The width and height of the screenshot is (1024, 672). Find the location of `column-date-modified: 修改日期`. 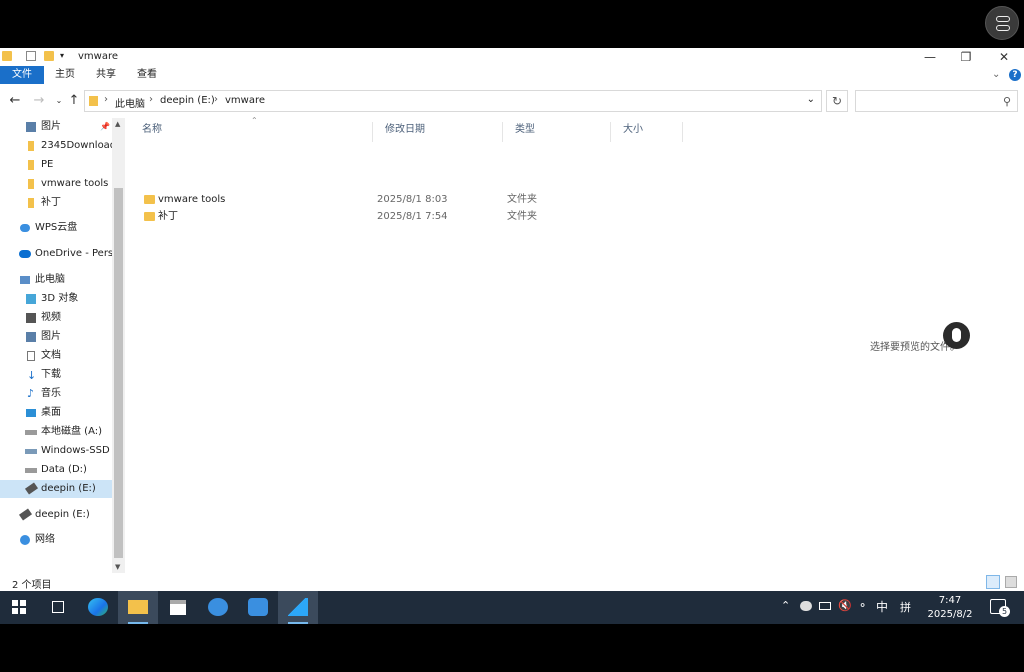

column-date-modified: 修改日期 is located at coordinates (438, 132).